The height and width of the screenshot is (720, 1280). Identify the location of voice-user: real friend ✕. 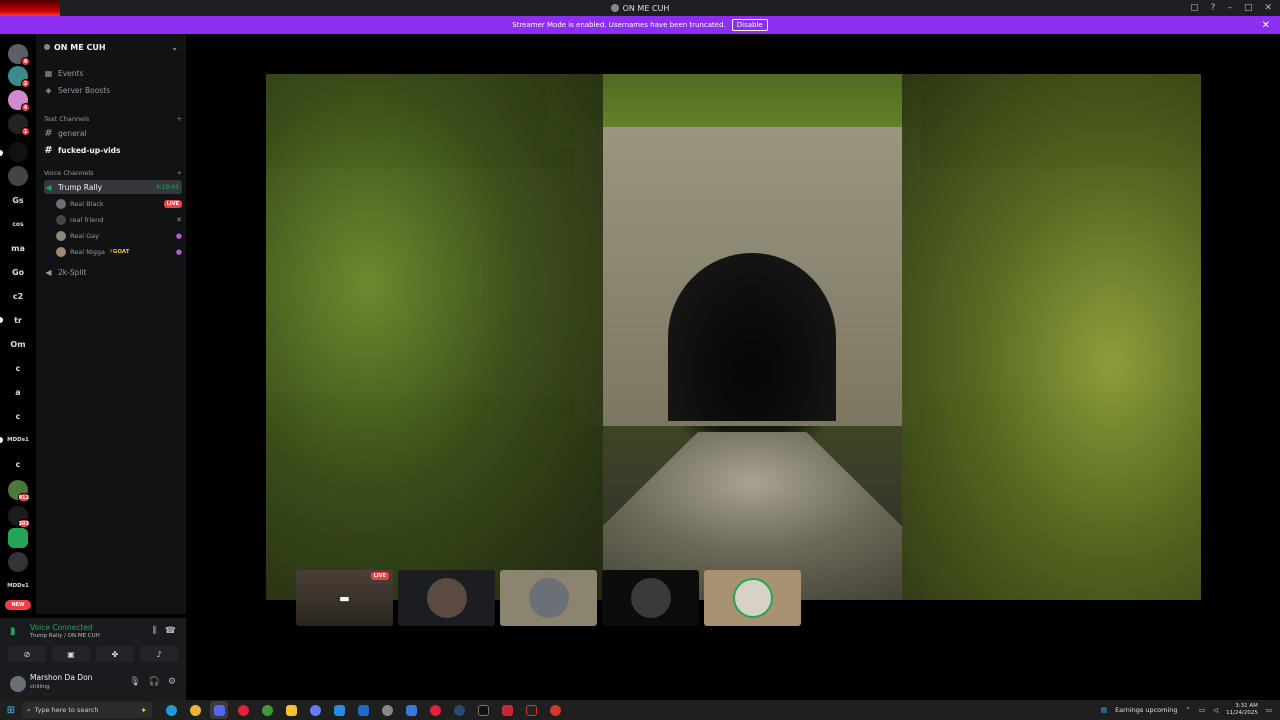
(119, 220).